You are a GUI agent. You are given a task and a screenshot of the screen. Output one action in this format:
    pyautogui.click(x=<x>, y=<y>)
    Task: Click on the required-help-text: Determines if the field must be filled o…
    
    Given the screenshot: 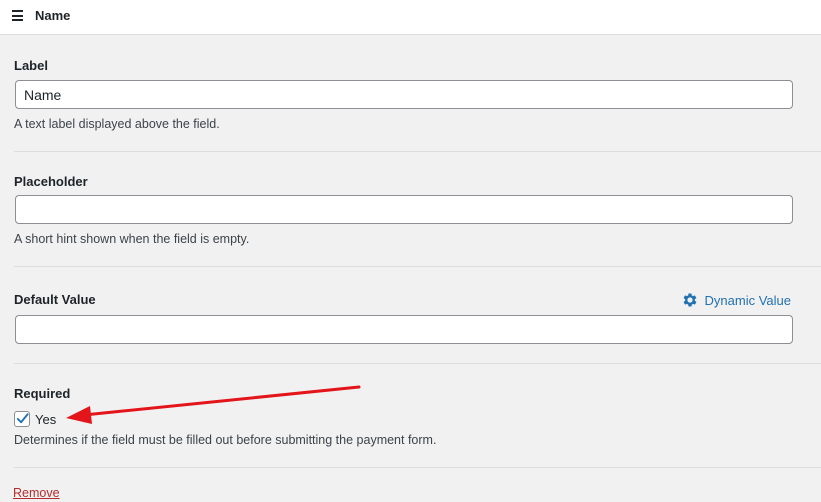 What is the action you would take?
    pyautogui.click(x=225, y=440)
    